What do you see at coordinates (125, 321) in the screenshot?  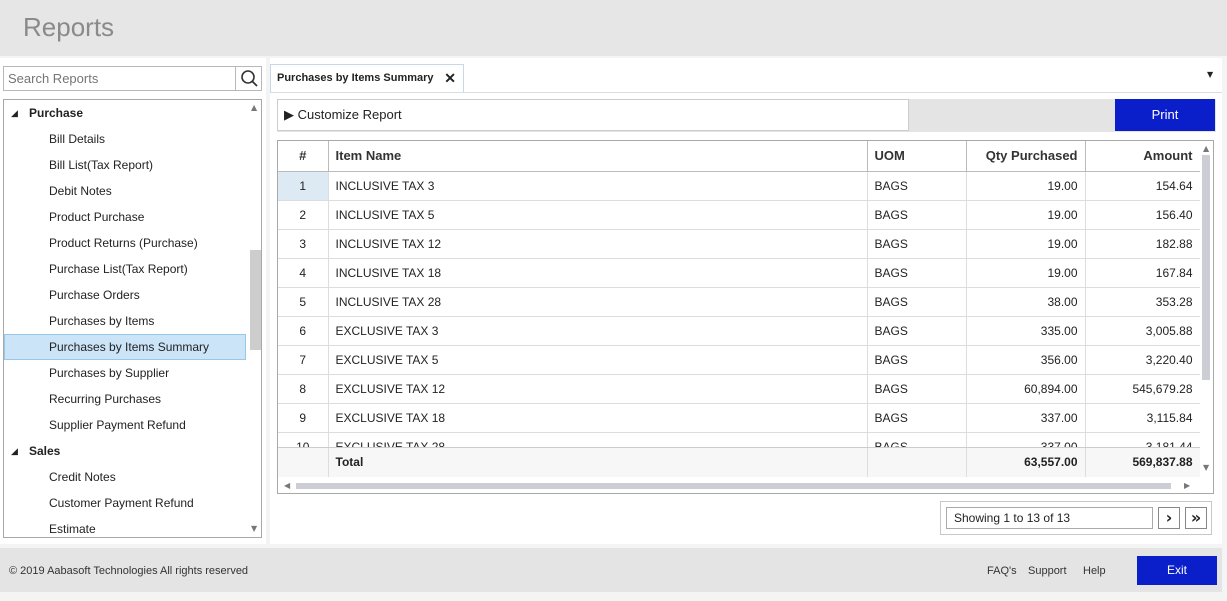 I see `tree-item: Purchases by Items` at bounding box center [125, 321].